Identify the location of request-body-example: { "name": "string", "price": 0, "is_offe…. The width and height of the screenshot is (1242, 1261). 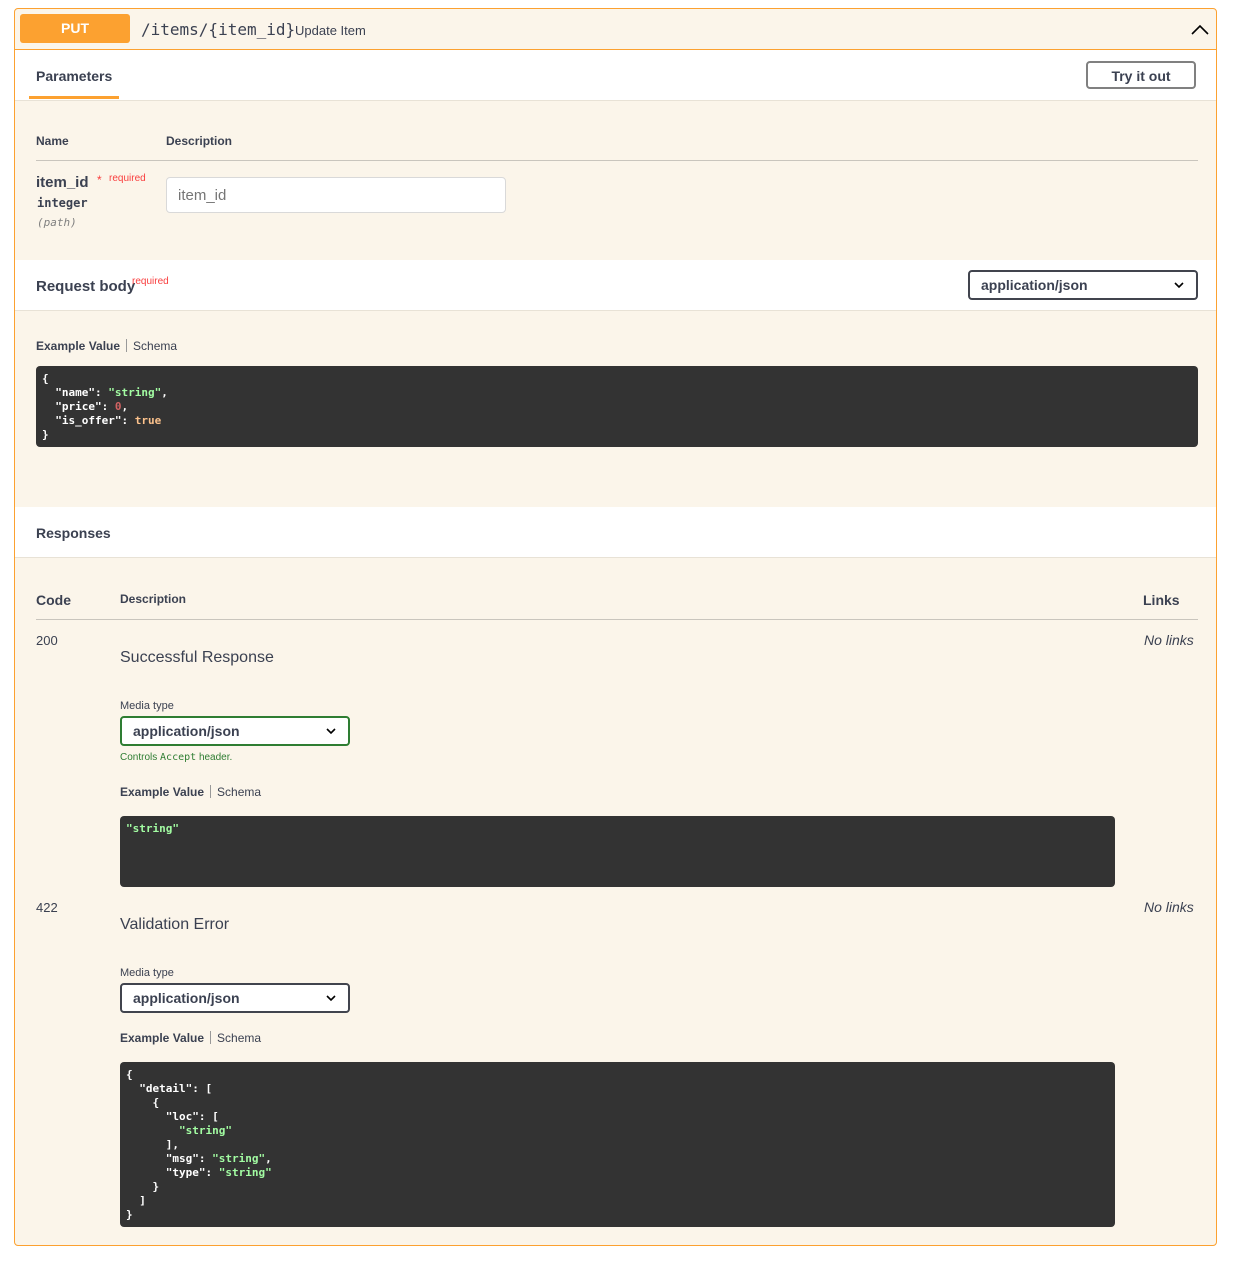
(617, 406).